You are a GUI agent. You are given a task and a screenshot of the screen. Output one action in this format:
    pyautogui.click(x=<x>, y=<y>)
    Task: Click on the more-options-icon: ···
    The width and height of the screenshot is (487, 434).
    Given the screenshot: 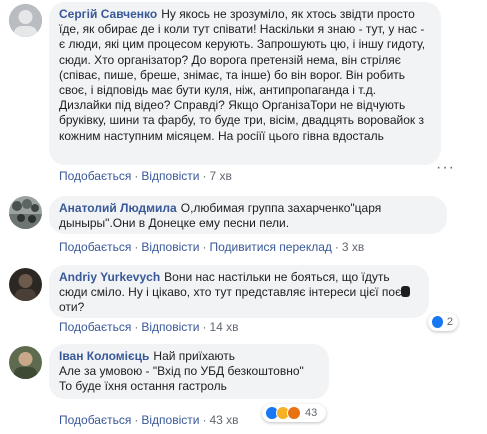 What is the action you would take?
    pyautogui.click(x=445, y=168)
    